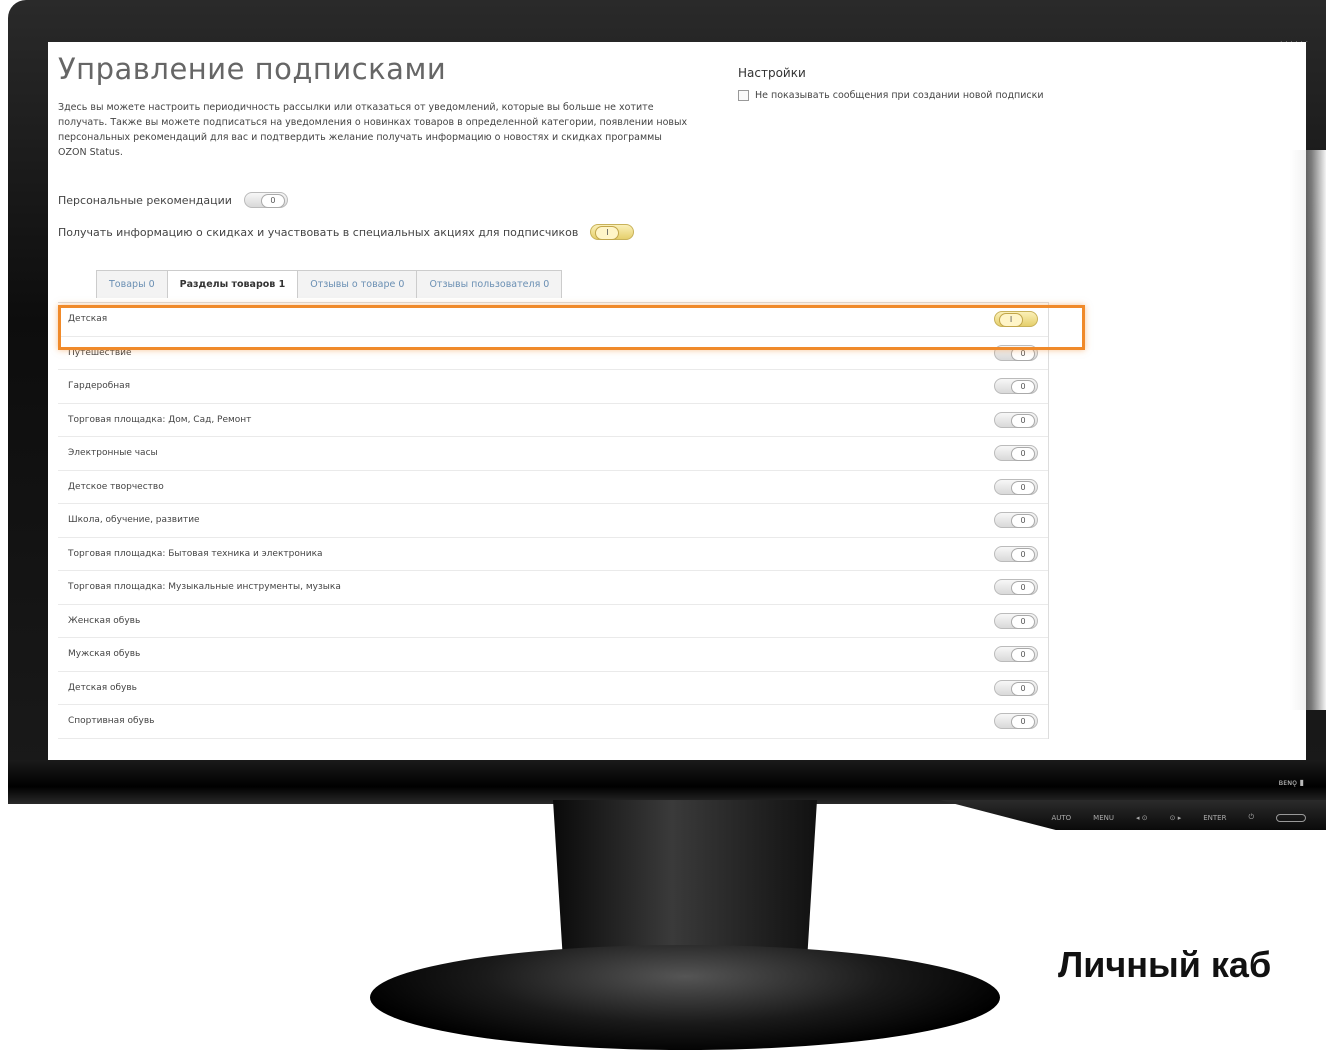 The image size is (1326, 1059). I want to click on category-label: Торговая площадка: Дом, Сад, Ремонт, so click(160, 419).